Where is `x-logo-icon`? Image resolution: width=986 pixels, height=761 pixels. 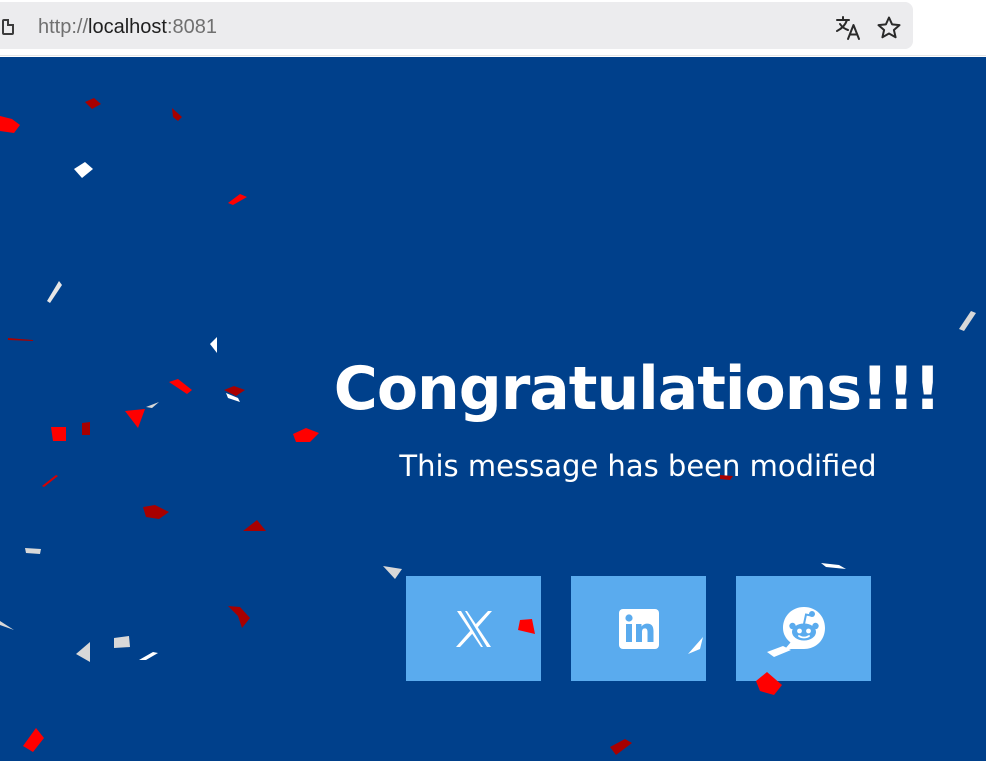 x-logo-icon is located at coordinates (473, 628).